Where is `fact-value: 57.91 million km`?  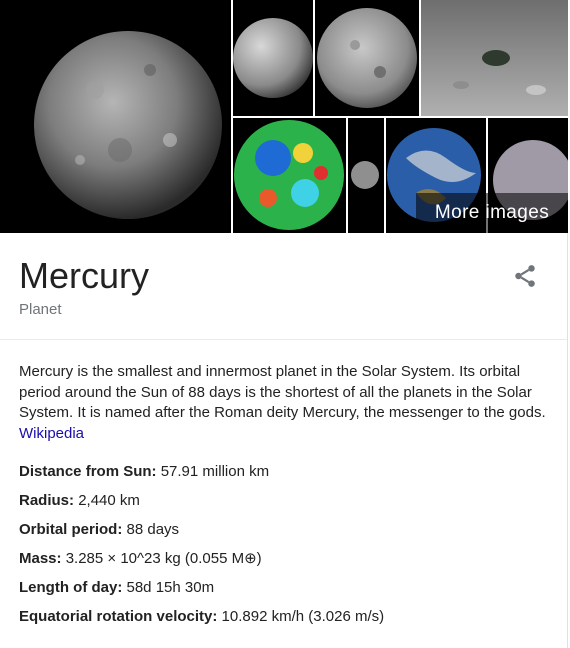
fact-value: 57.91 million km is located at coordinates (215, 471).